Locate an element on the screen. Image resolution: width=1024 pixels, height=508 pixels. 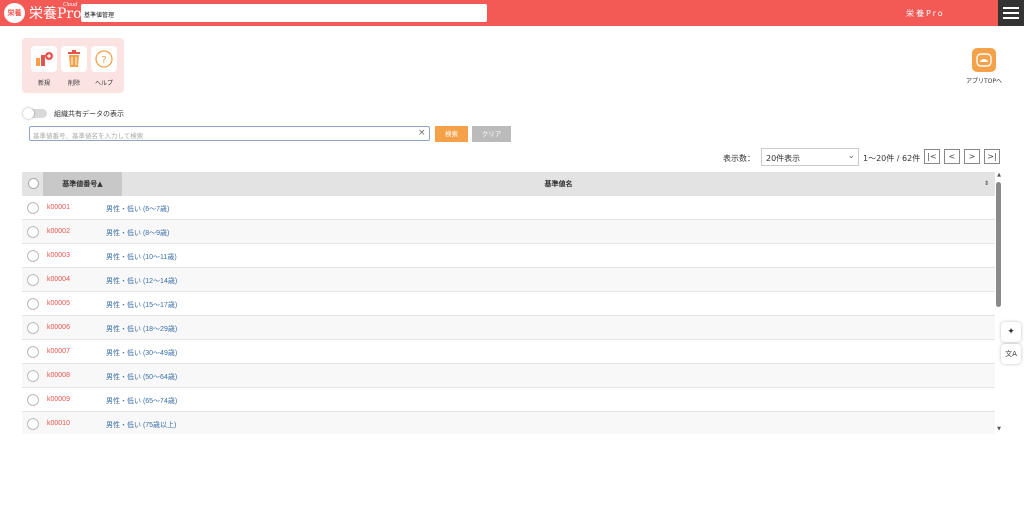
table-header: 基準値番号▲ 基準値名 ⇕ is located at coordinates (508, 184).